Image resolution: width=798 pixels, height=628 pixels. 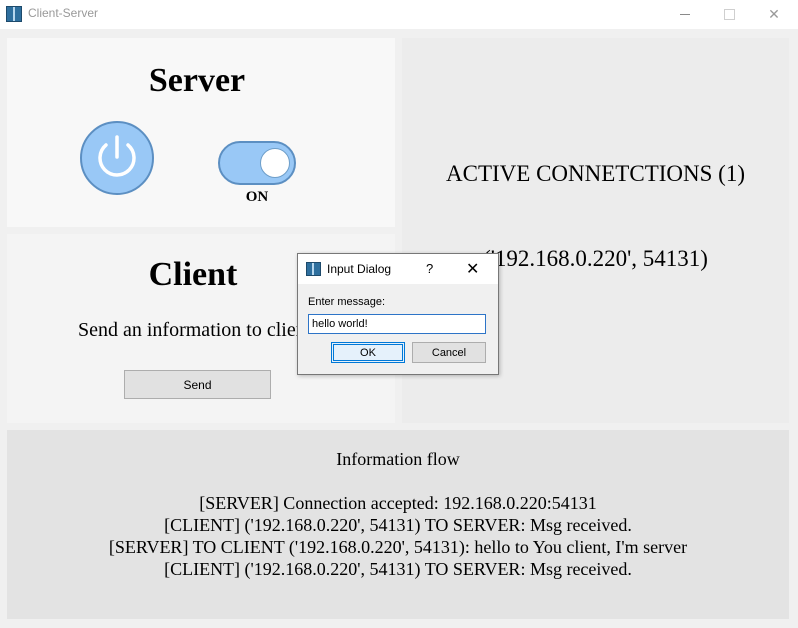 I want to click on minimize-button, so click(x=685, y=14).